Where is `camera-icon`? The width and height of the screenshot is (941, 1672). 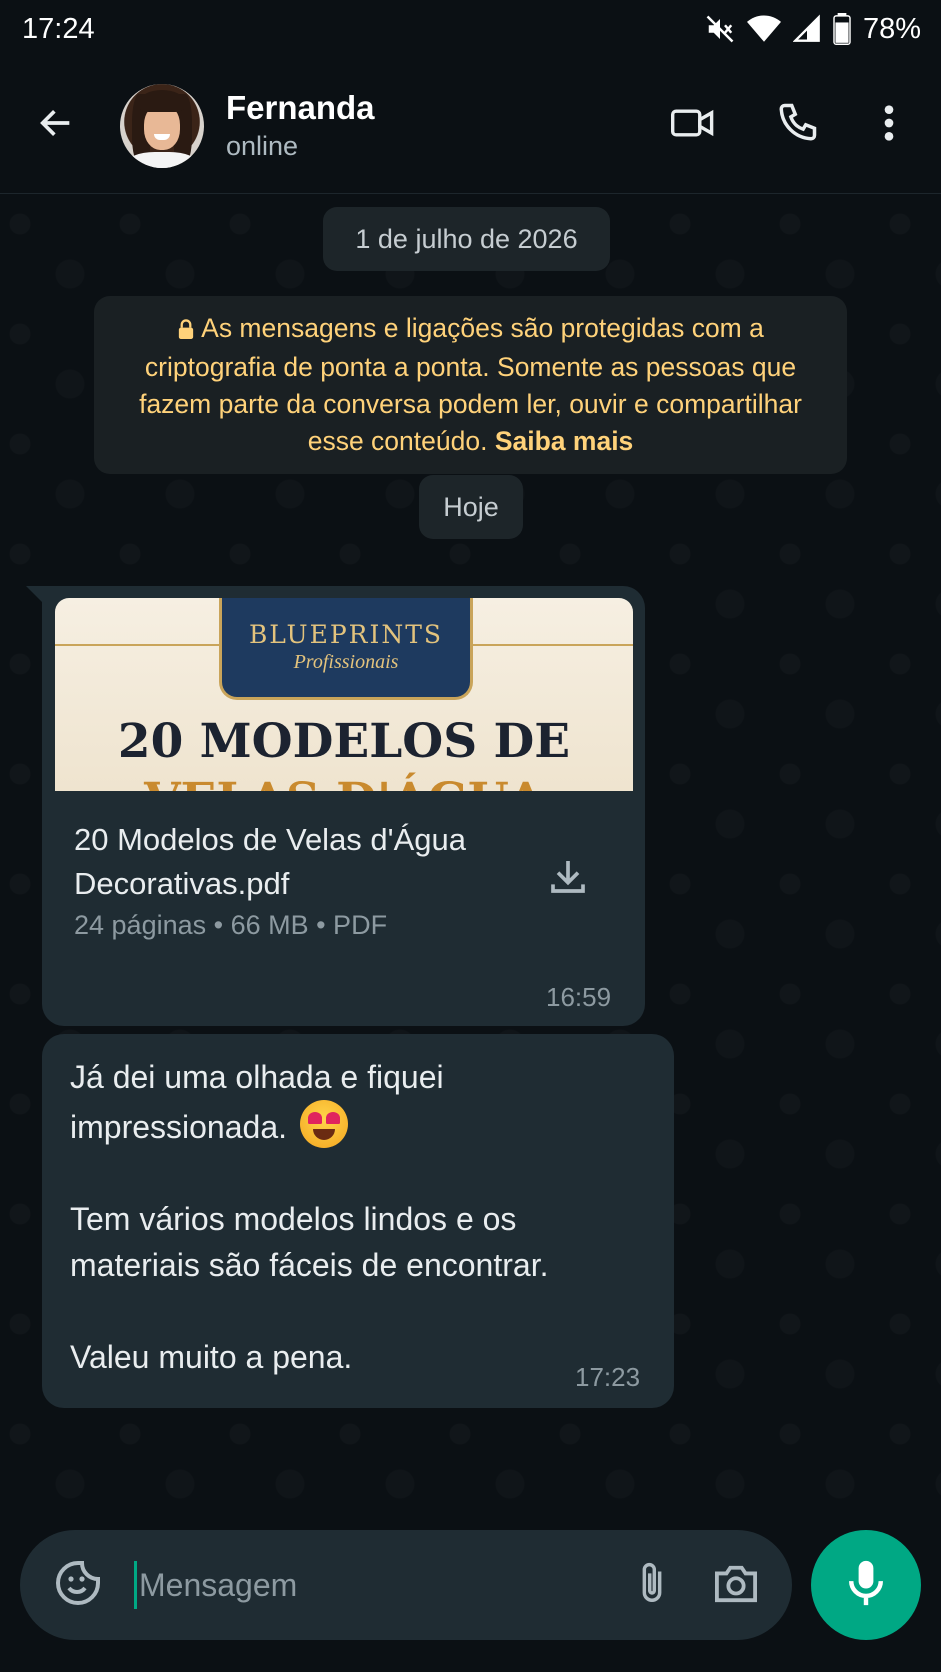
camera-icon is located at coordinates (736, 1585).